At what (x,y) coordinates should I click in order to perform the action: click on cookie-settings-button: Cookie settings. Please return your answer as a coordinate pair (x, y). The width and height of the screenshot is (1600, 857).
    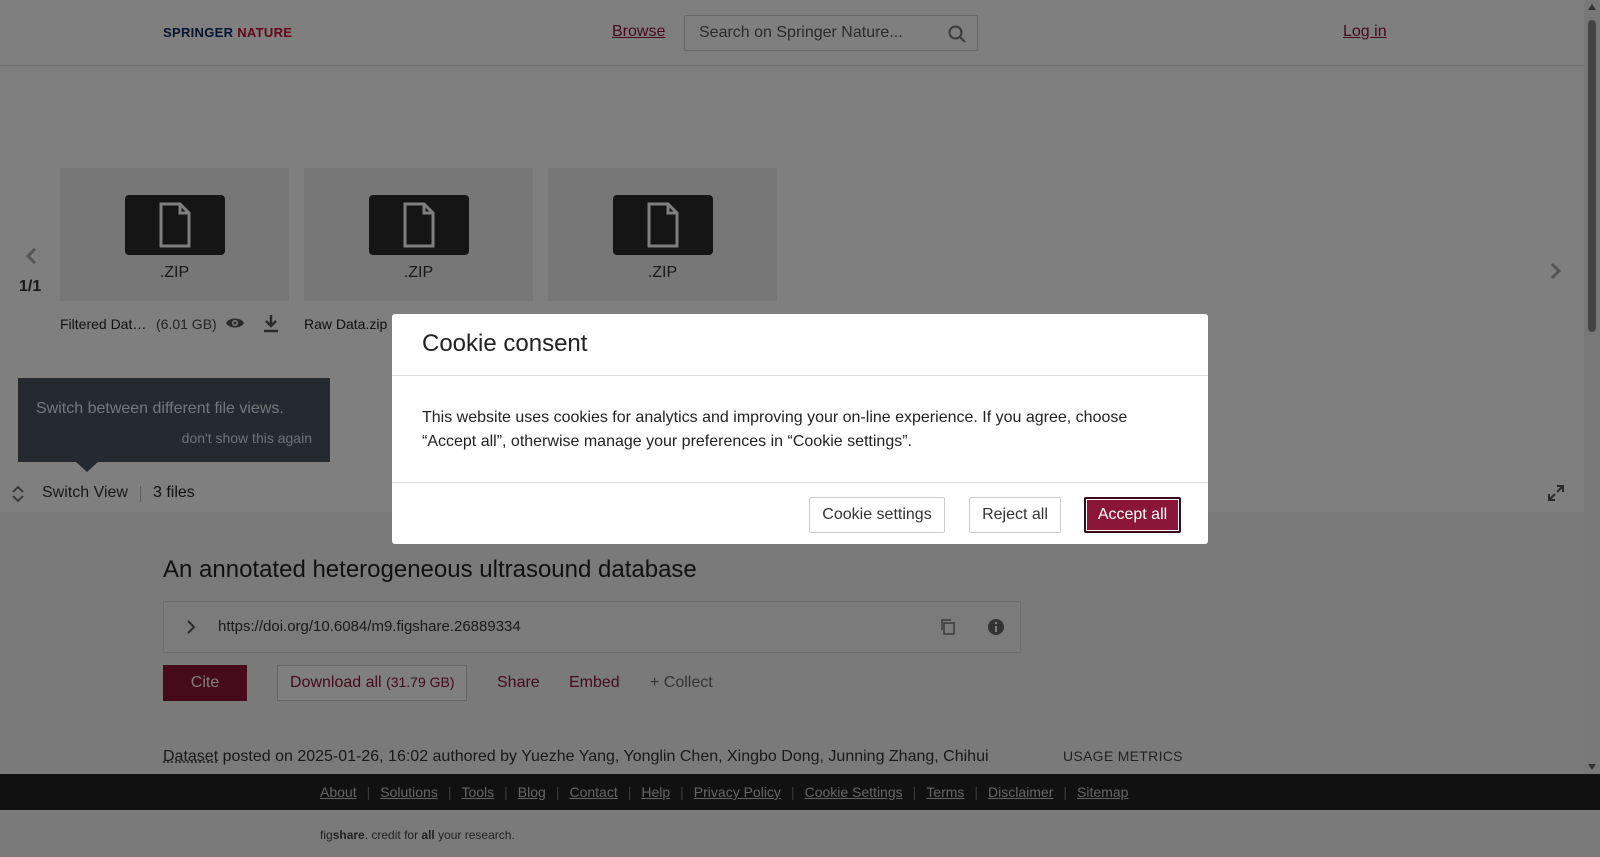
    Looking at the image, I should click on (877, 515).